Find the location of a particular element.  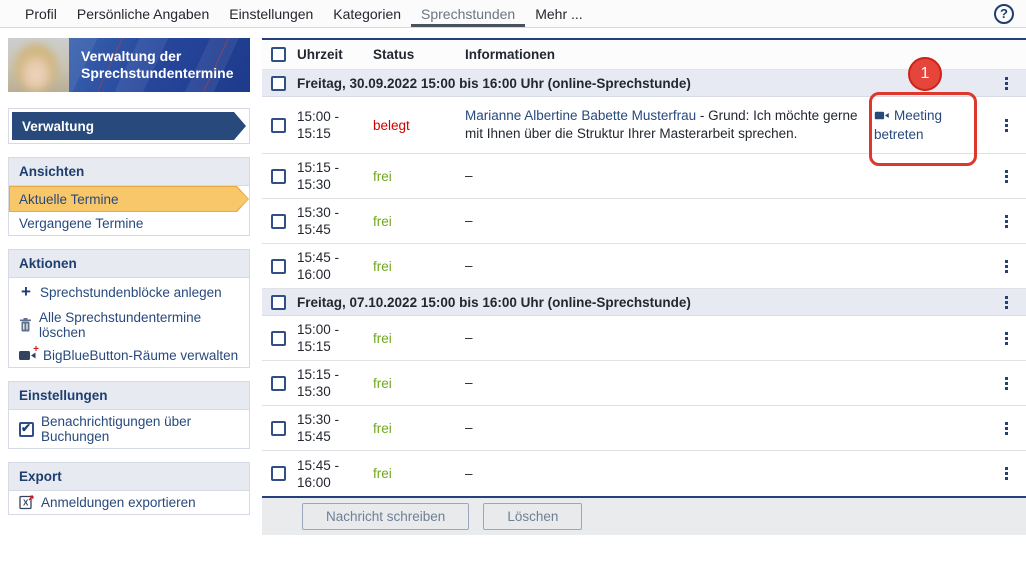

column-header-uhrzeit: Uhrzeit is located at coordinates (320, 54).